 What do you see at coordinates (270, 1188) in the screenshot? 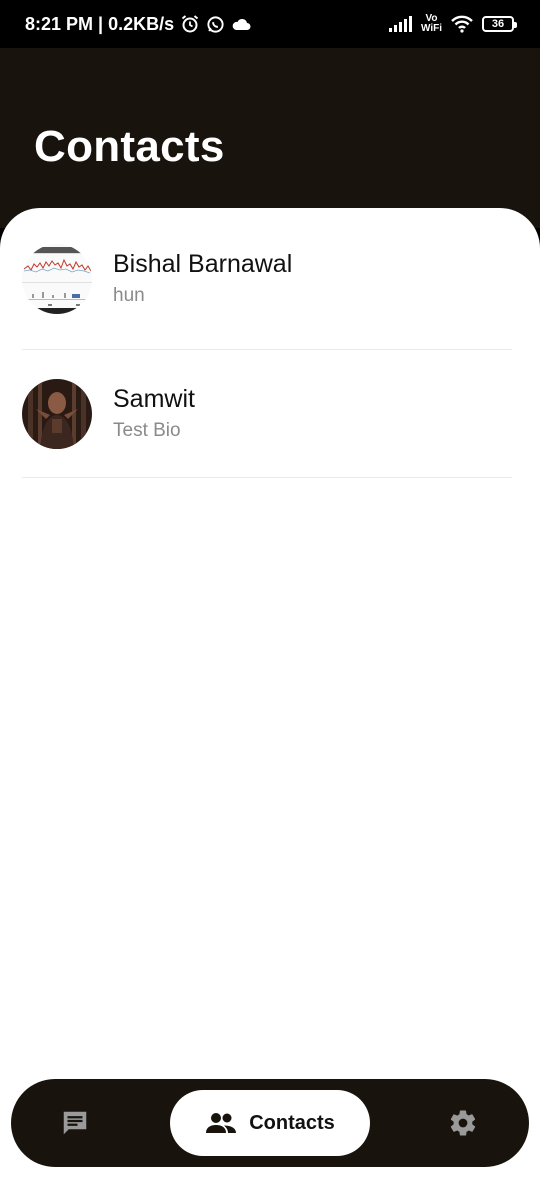
I see `gesture-bar` at bounding box center [270, 1188].